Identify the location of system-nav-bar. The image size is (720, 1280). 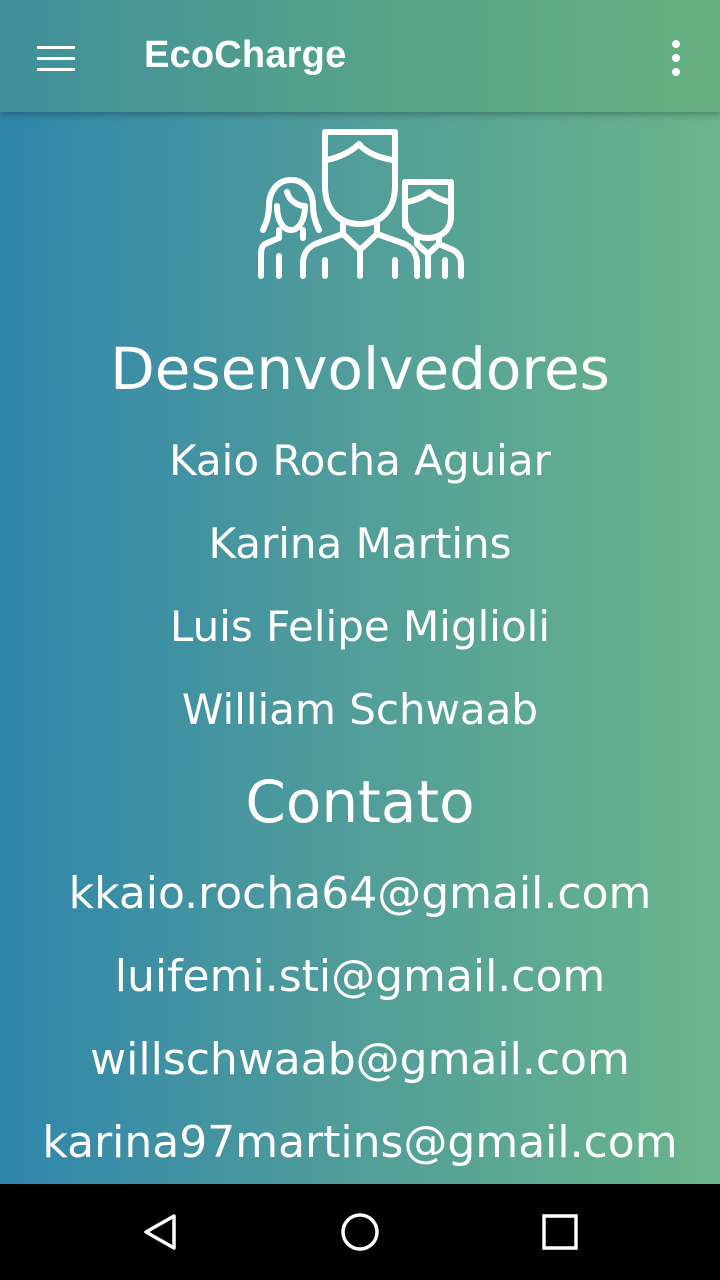
(360, 1232).